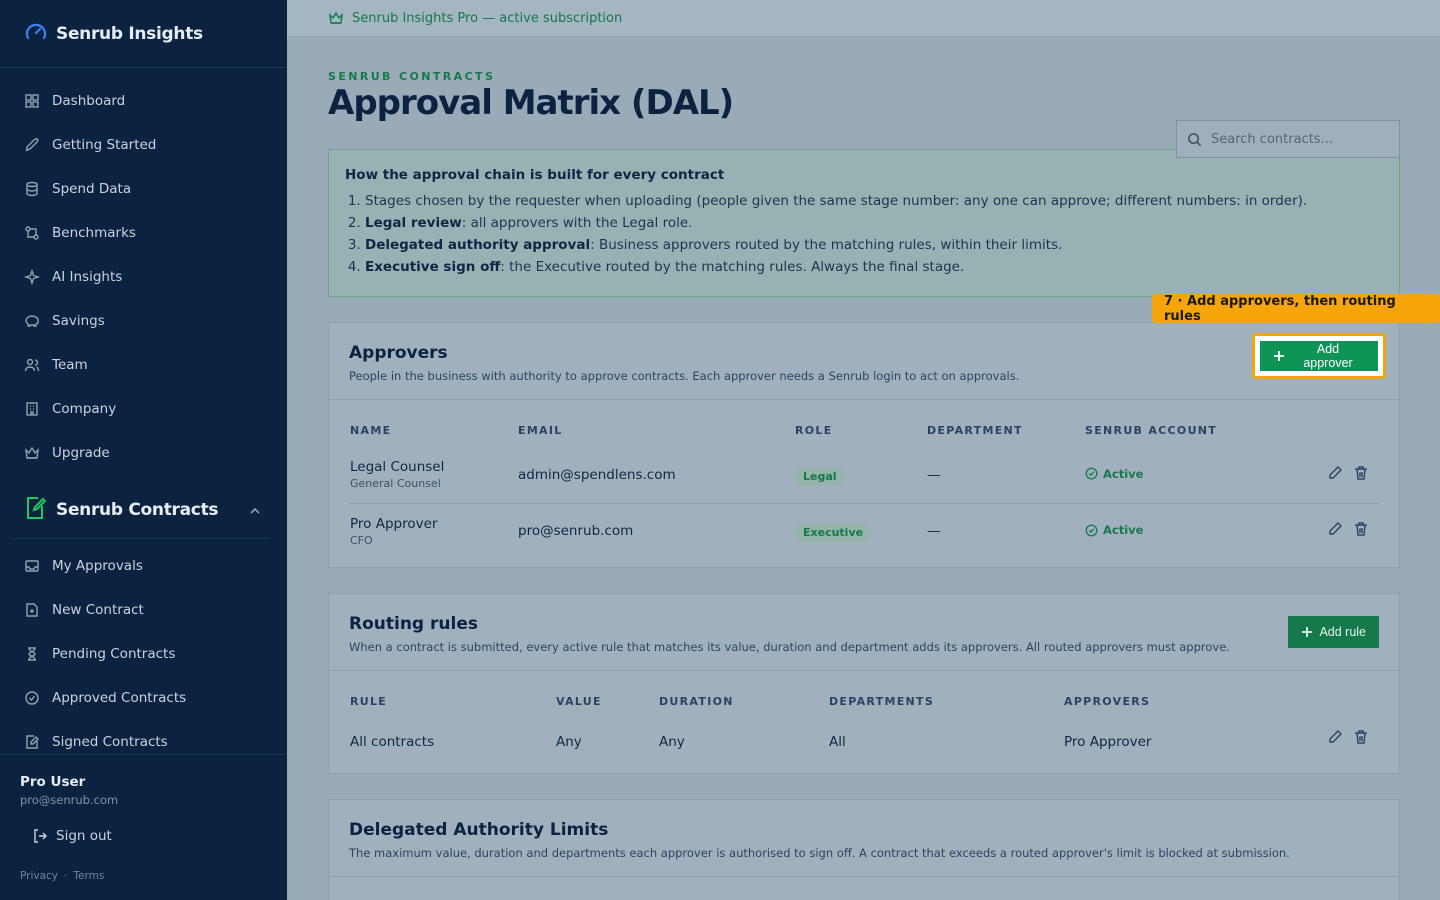 This screenshot has height=900, width=1440. I want to click on column-header: NAME, so click(371, 430).